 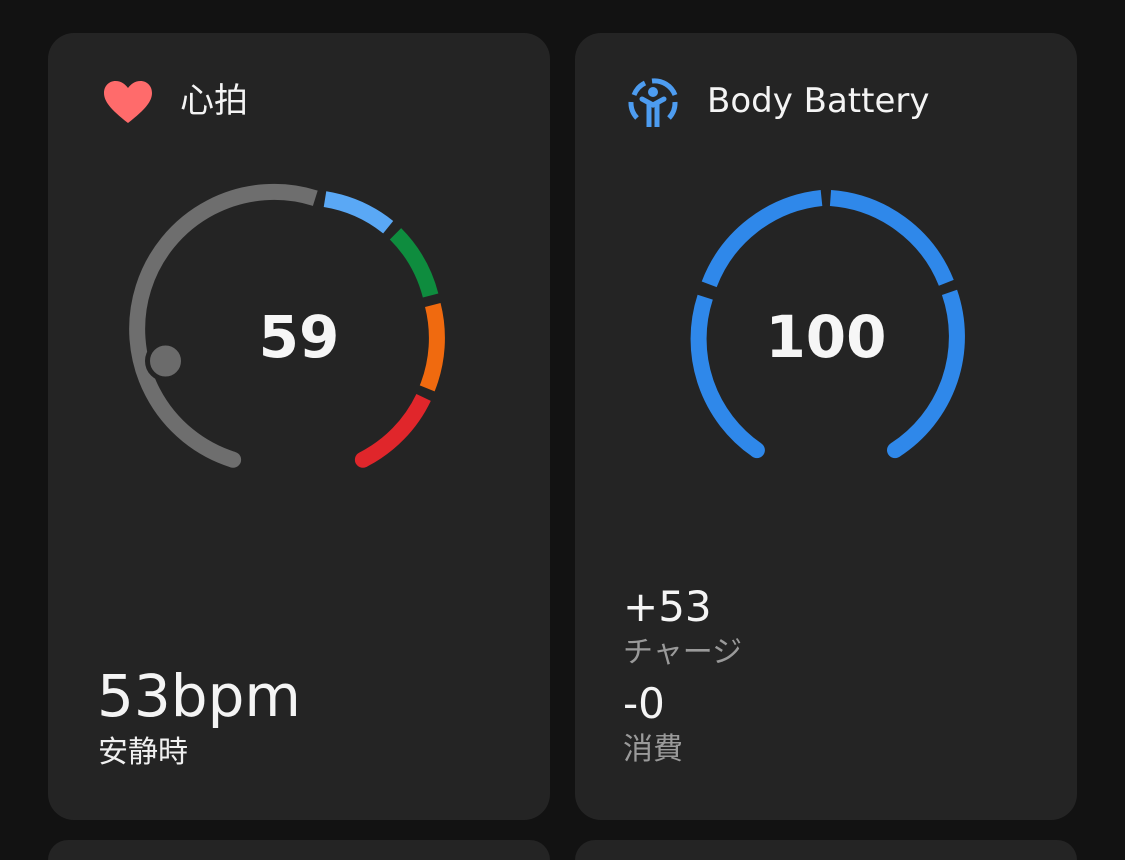 I want to click on body-battery-header: Body Battery, so click(x=826, y=98).